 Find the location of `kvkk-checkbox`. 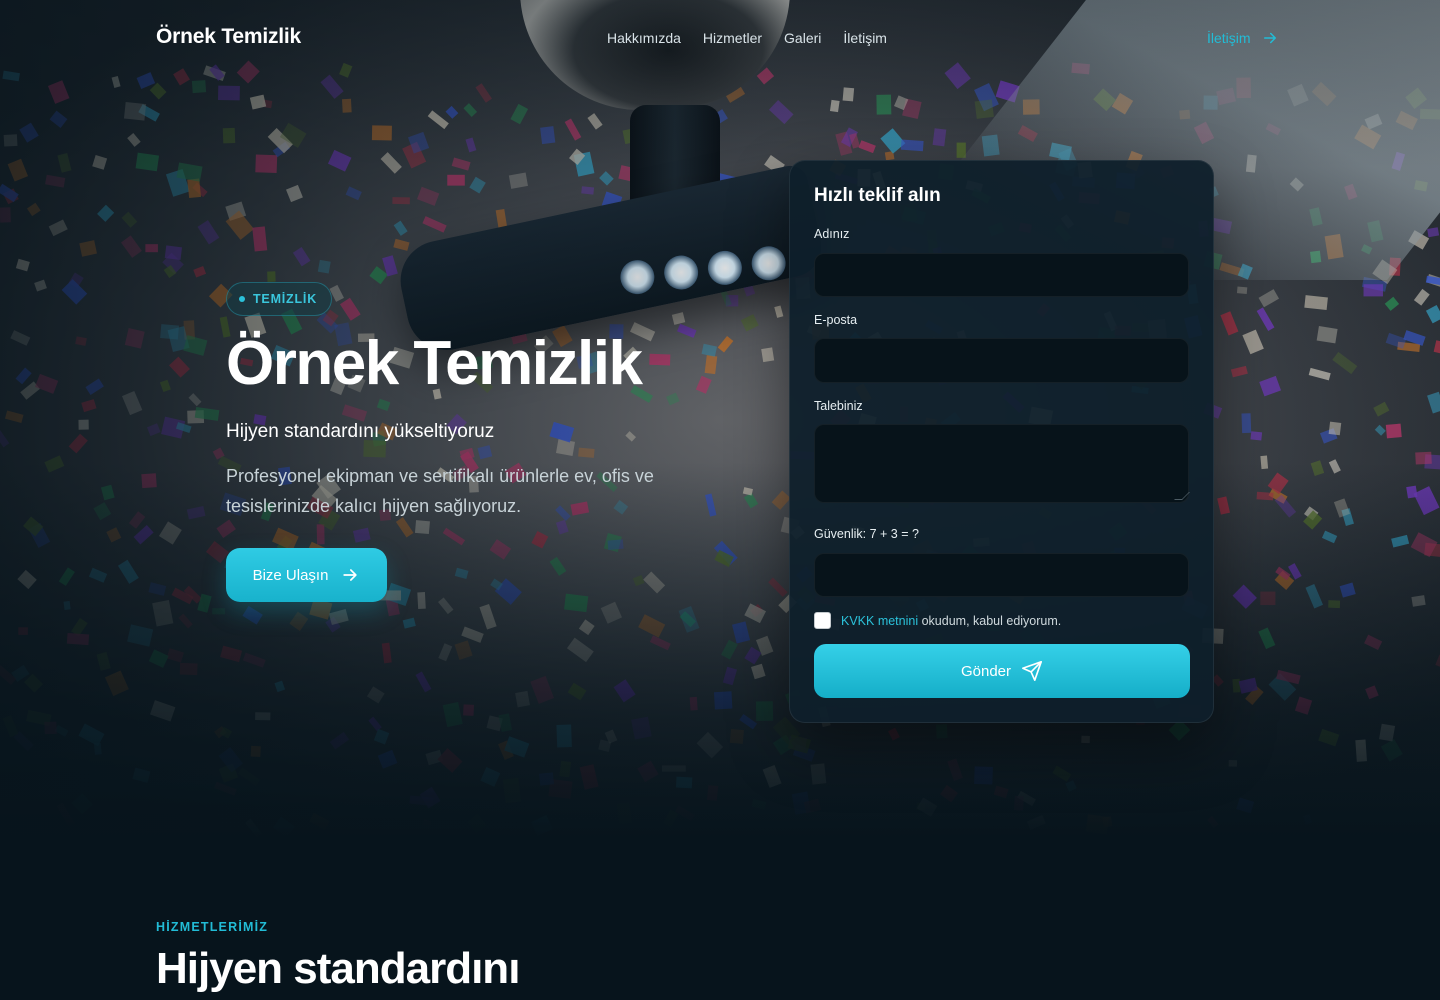

kvkk-checkbox is located at coordinates (822, 620).